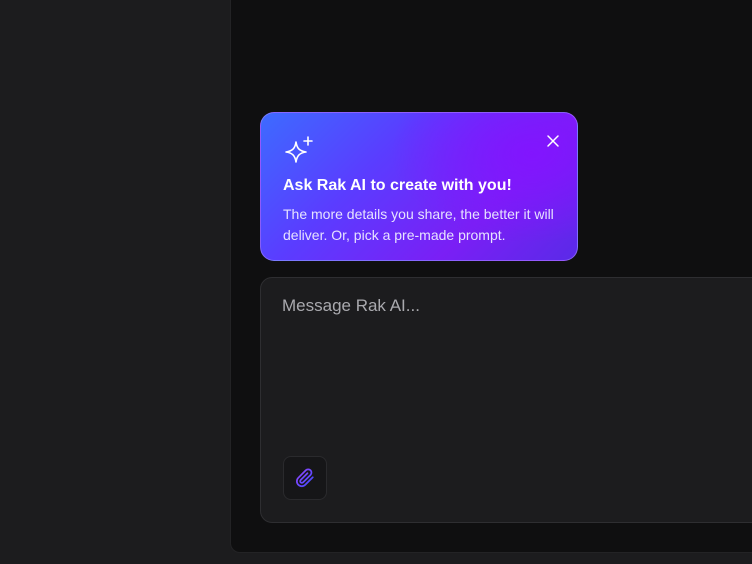 The width and height of the screenshot is (752, 564). Describe the element at coordinates (553, 141) in the screenshot. I see `close-icon` at that location.